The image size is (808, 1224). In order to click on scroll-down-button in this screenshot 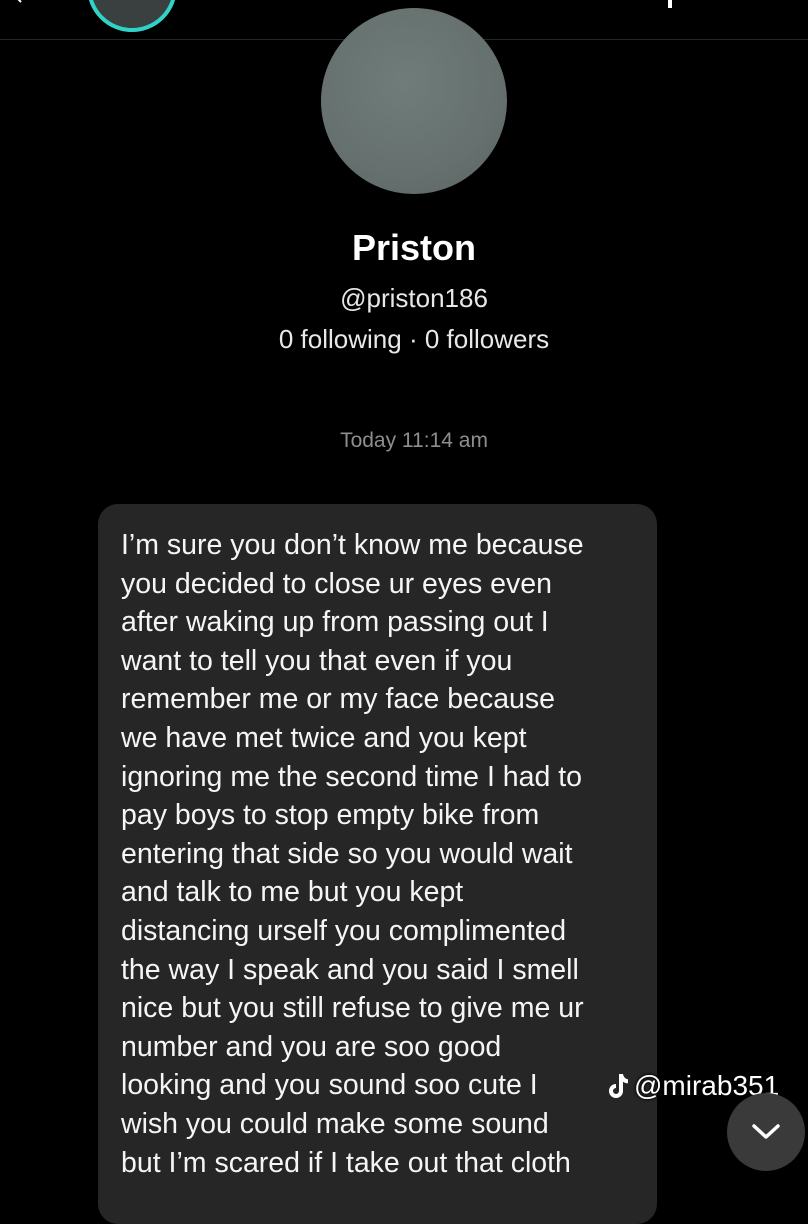, I will do `click(766, 1132)`.